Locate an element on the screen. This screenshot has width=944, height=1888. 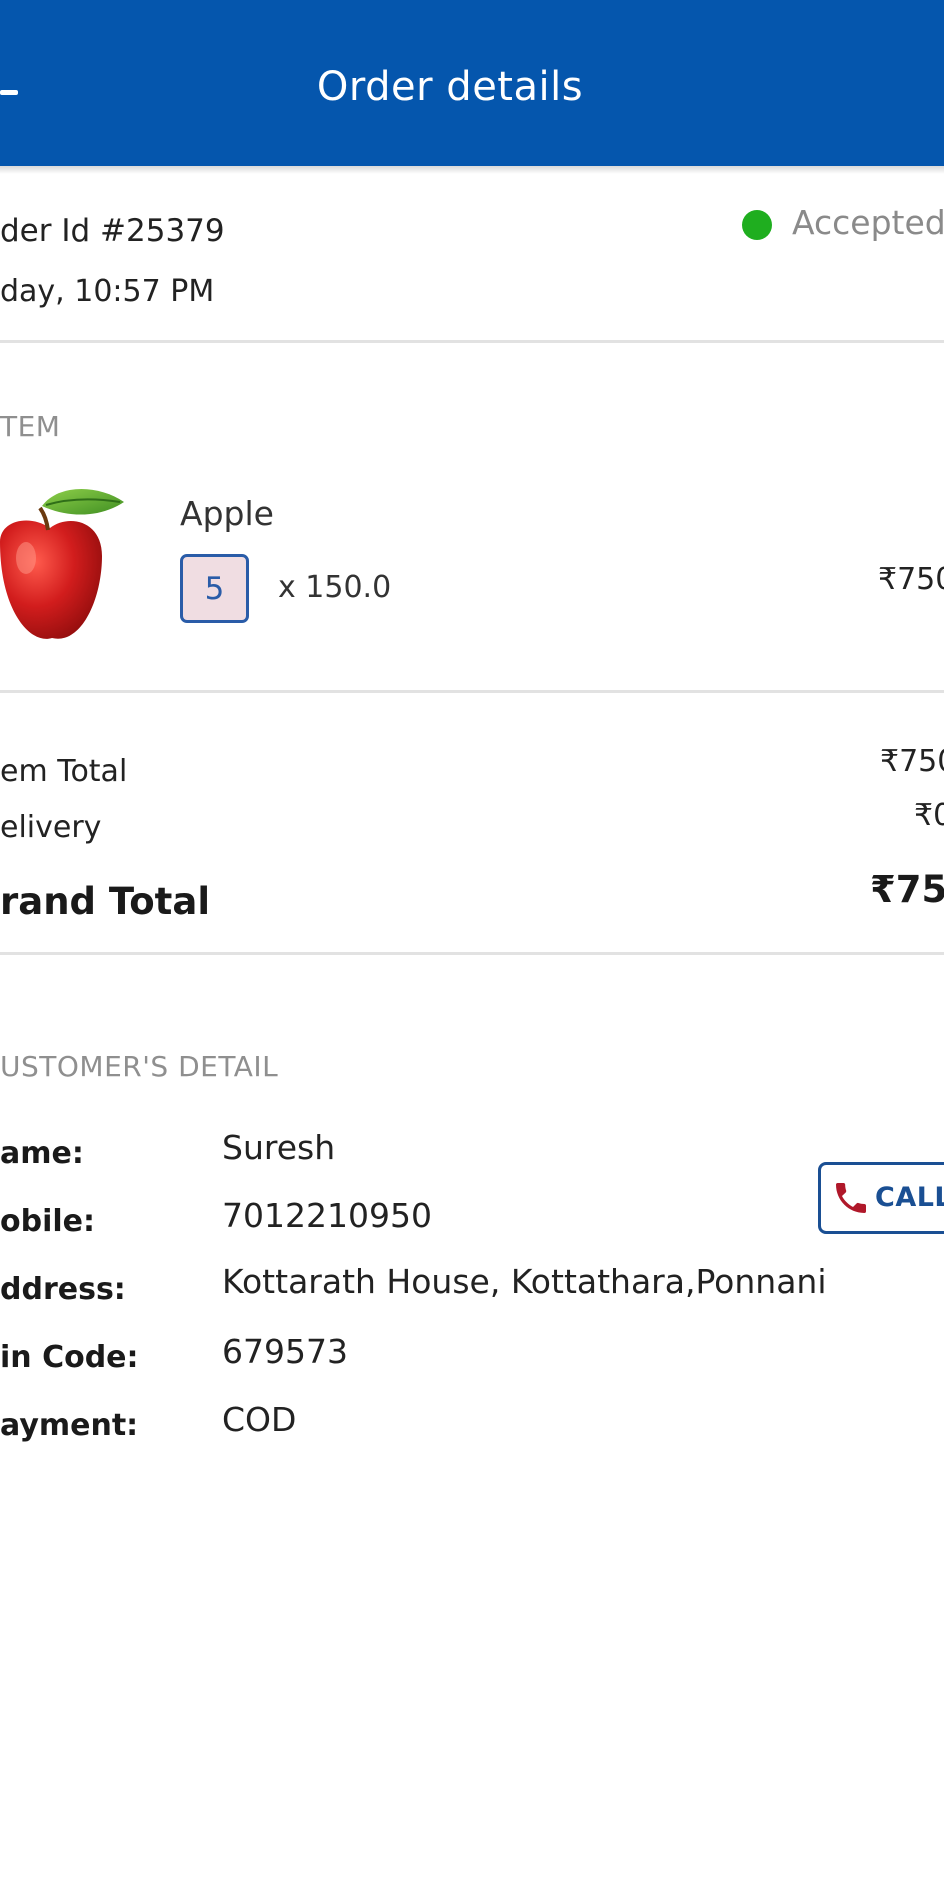
pincode-label: in Code: is located at coordinates (69, 1357).